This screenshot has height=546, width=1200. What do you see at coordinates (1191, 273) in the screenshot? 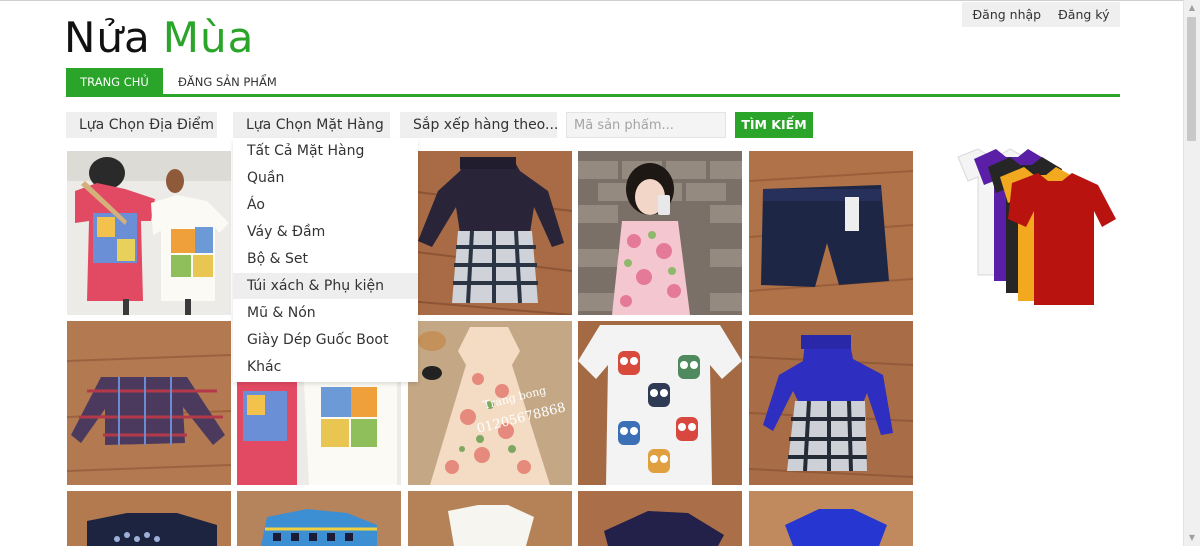
I see `vertical-scrollbar: ▲ ▼` at bounding box center [1191, 273].